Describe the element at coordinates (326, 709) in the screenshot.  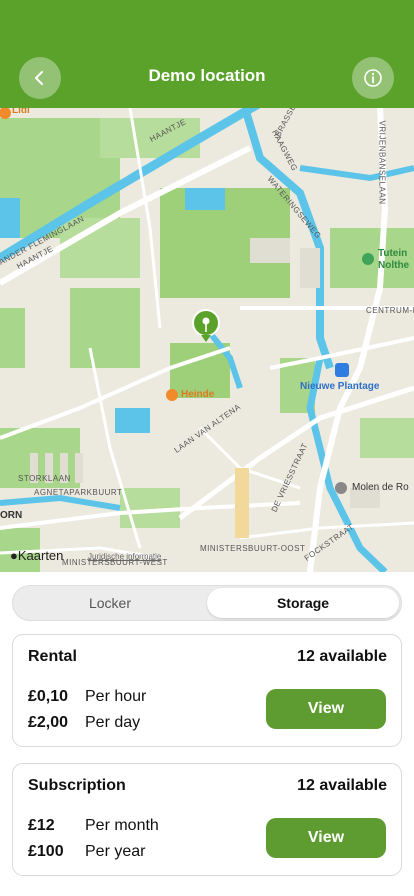
I see `rental-view-button: View` at that location.